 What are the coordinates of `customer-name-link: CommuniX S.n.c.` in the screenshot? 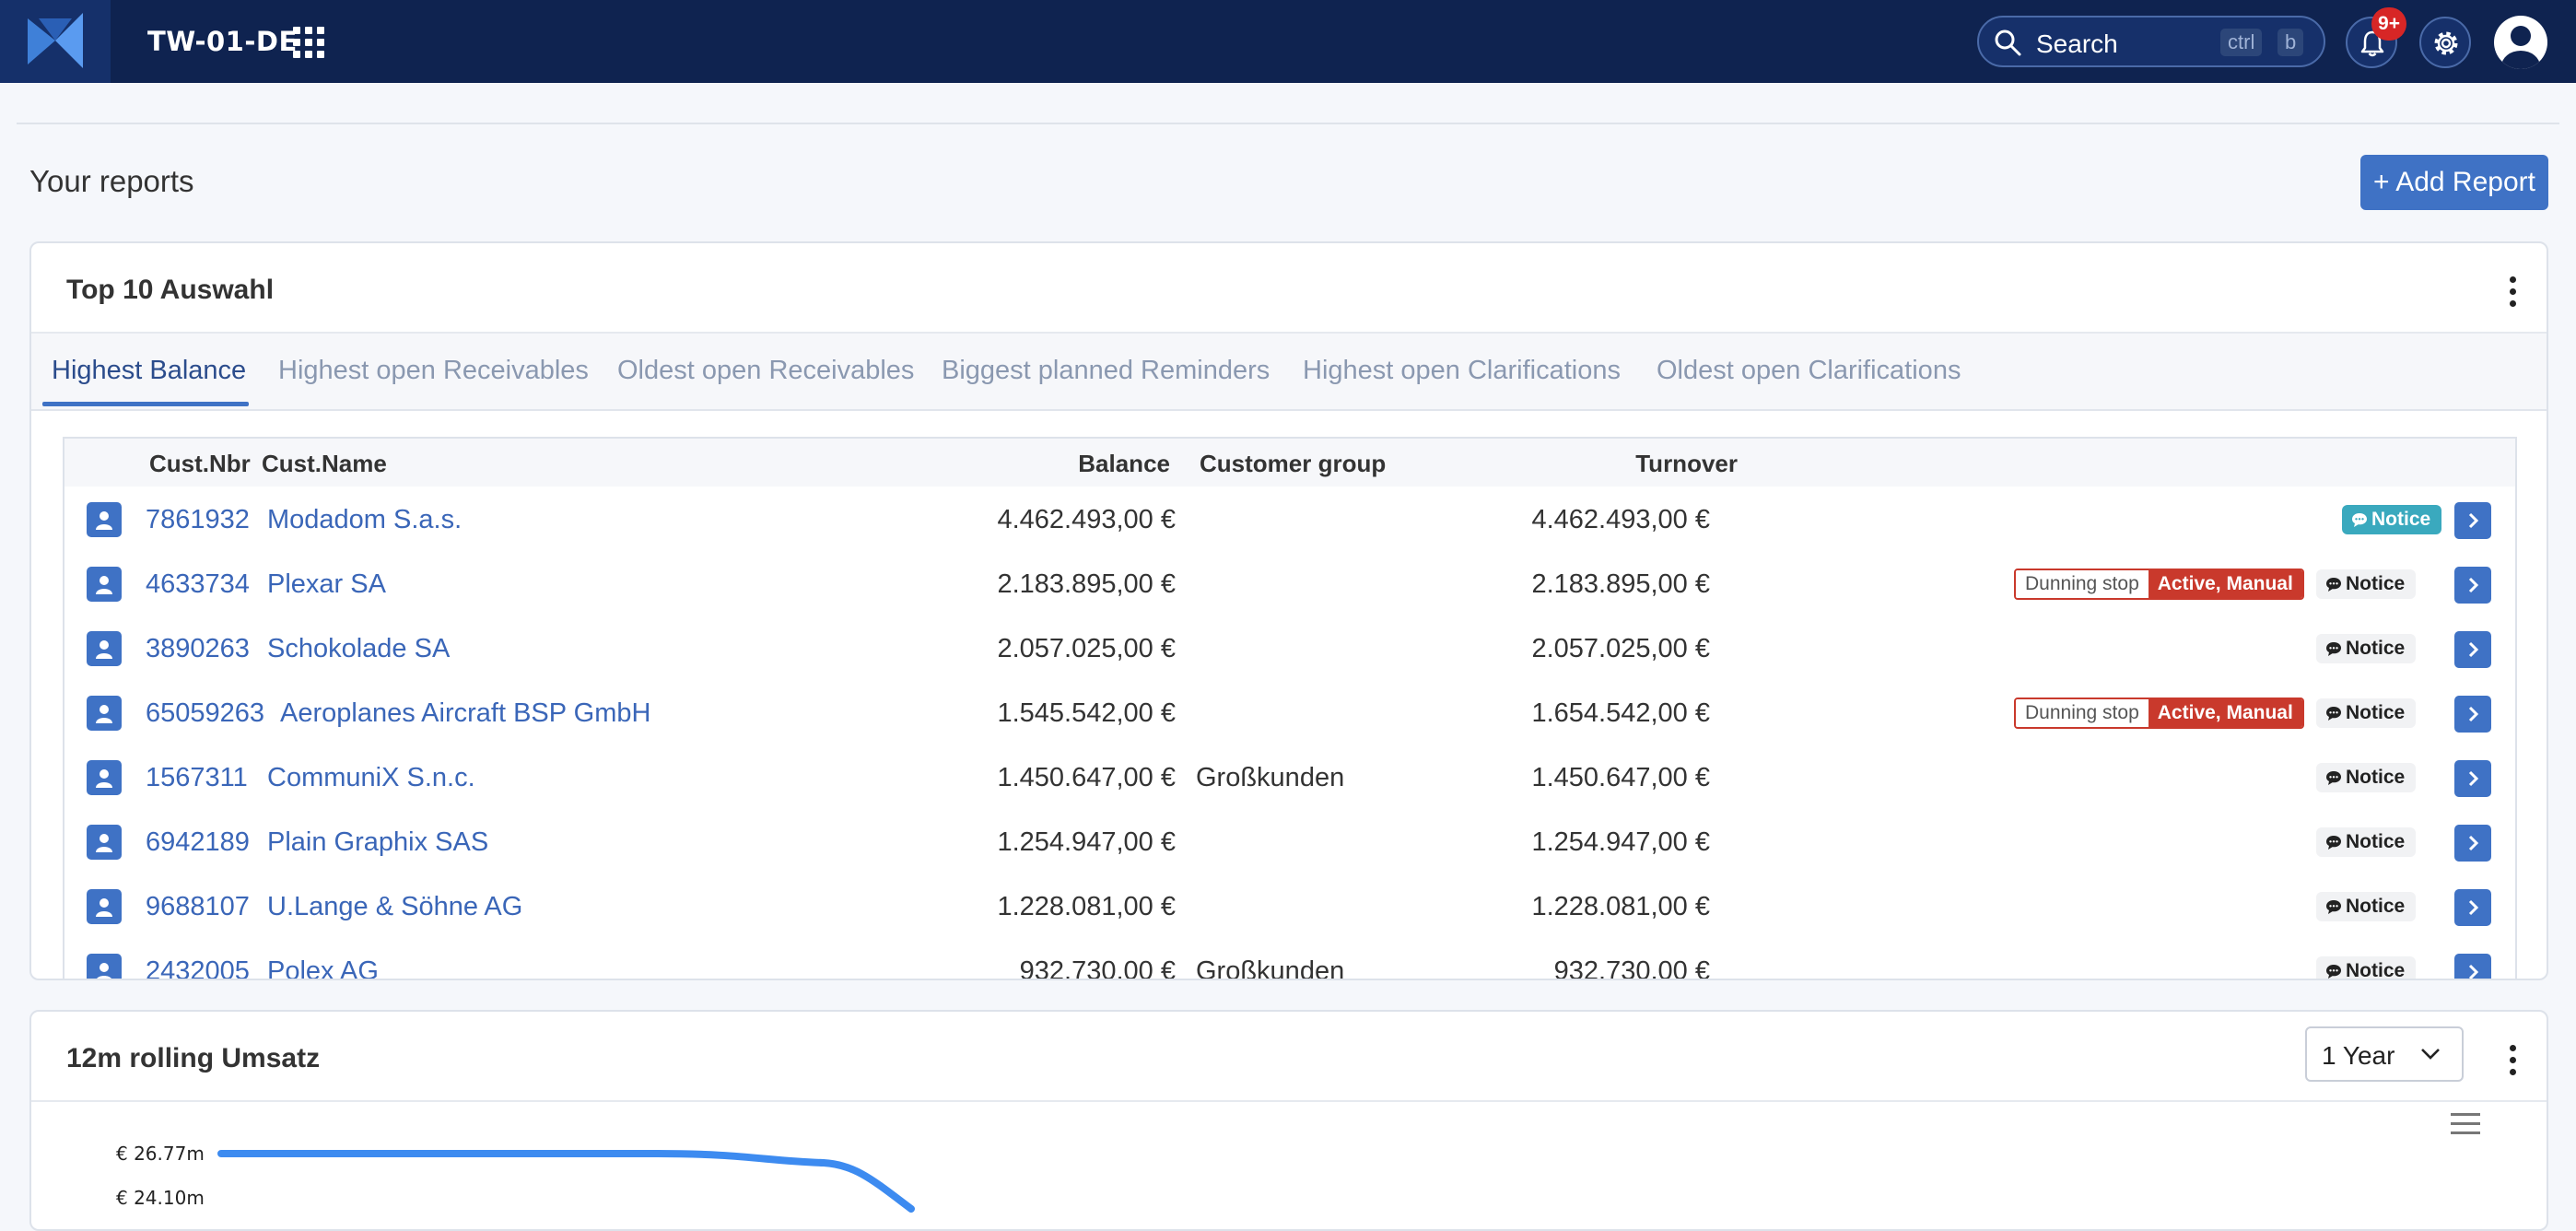 It's located at (371, 778).